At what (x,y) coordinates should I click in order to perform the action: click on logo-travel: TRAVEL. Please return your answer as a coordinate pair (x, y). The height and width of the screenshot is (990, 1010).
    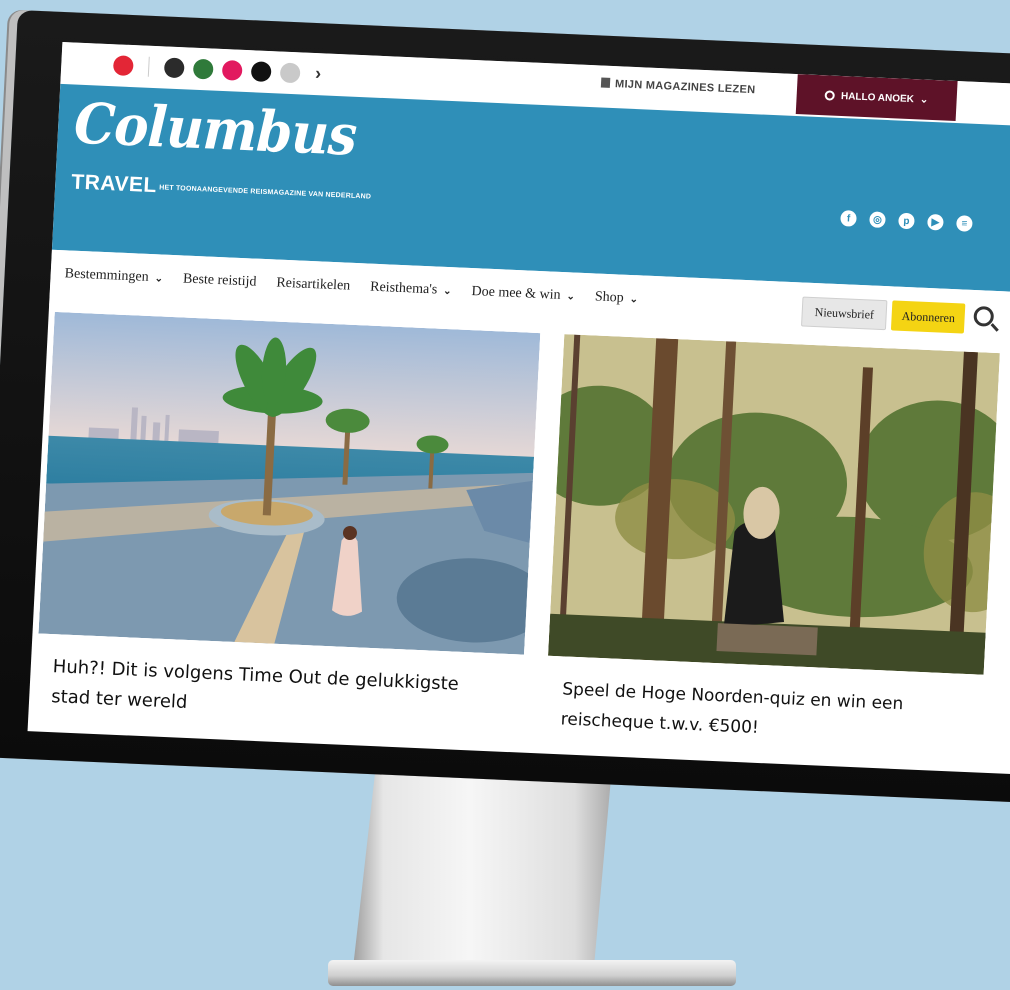
    Looking at the image, I should click on (114, 184).